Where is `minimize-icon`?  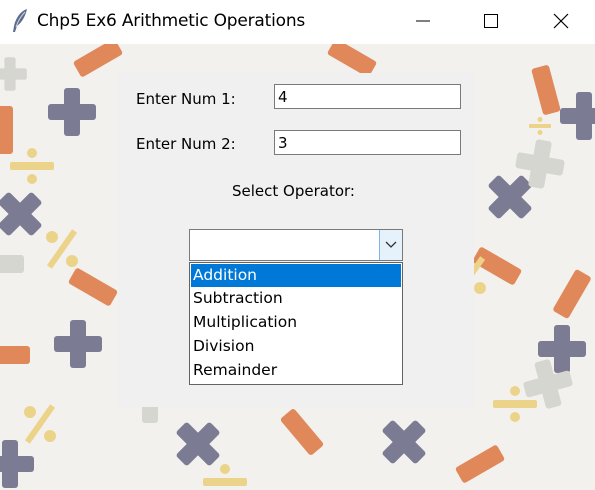
minimize-icon is located at coordinates (423, 21).